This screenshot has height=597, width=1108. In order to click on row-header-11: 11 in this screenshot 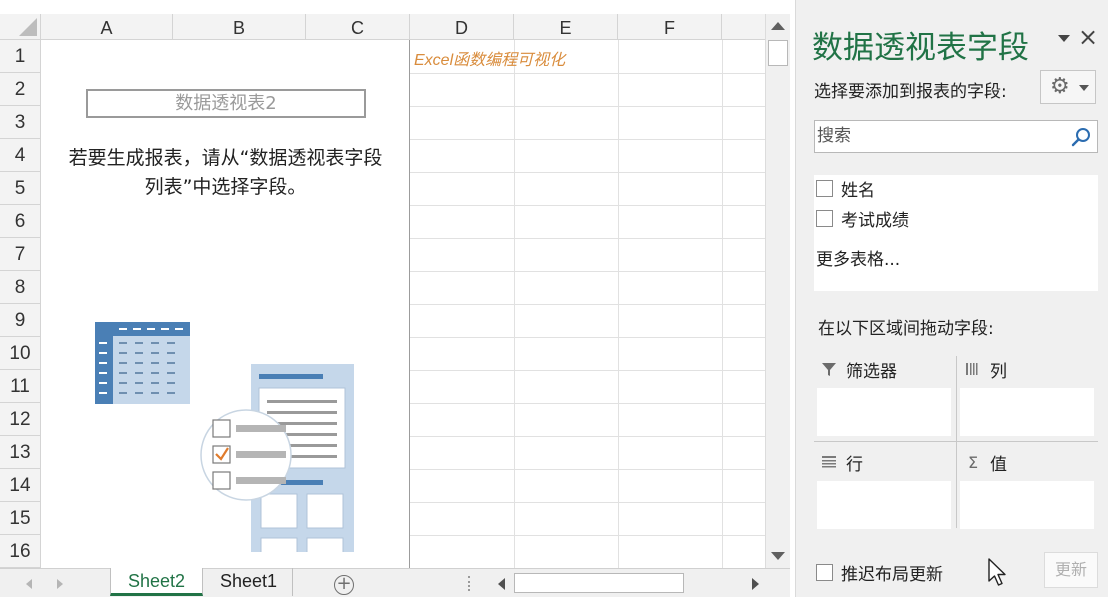, I will do `click(20, 386)`.